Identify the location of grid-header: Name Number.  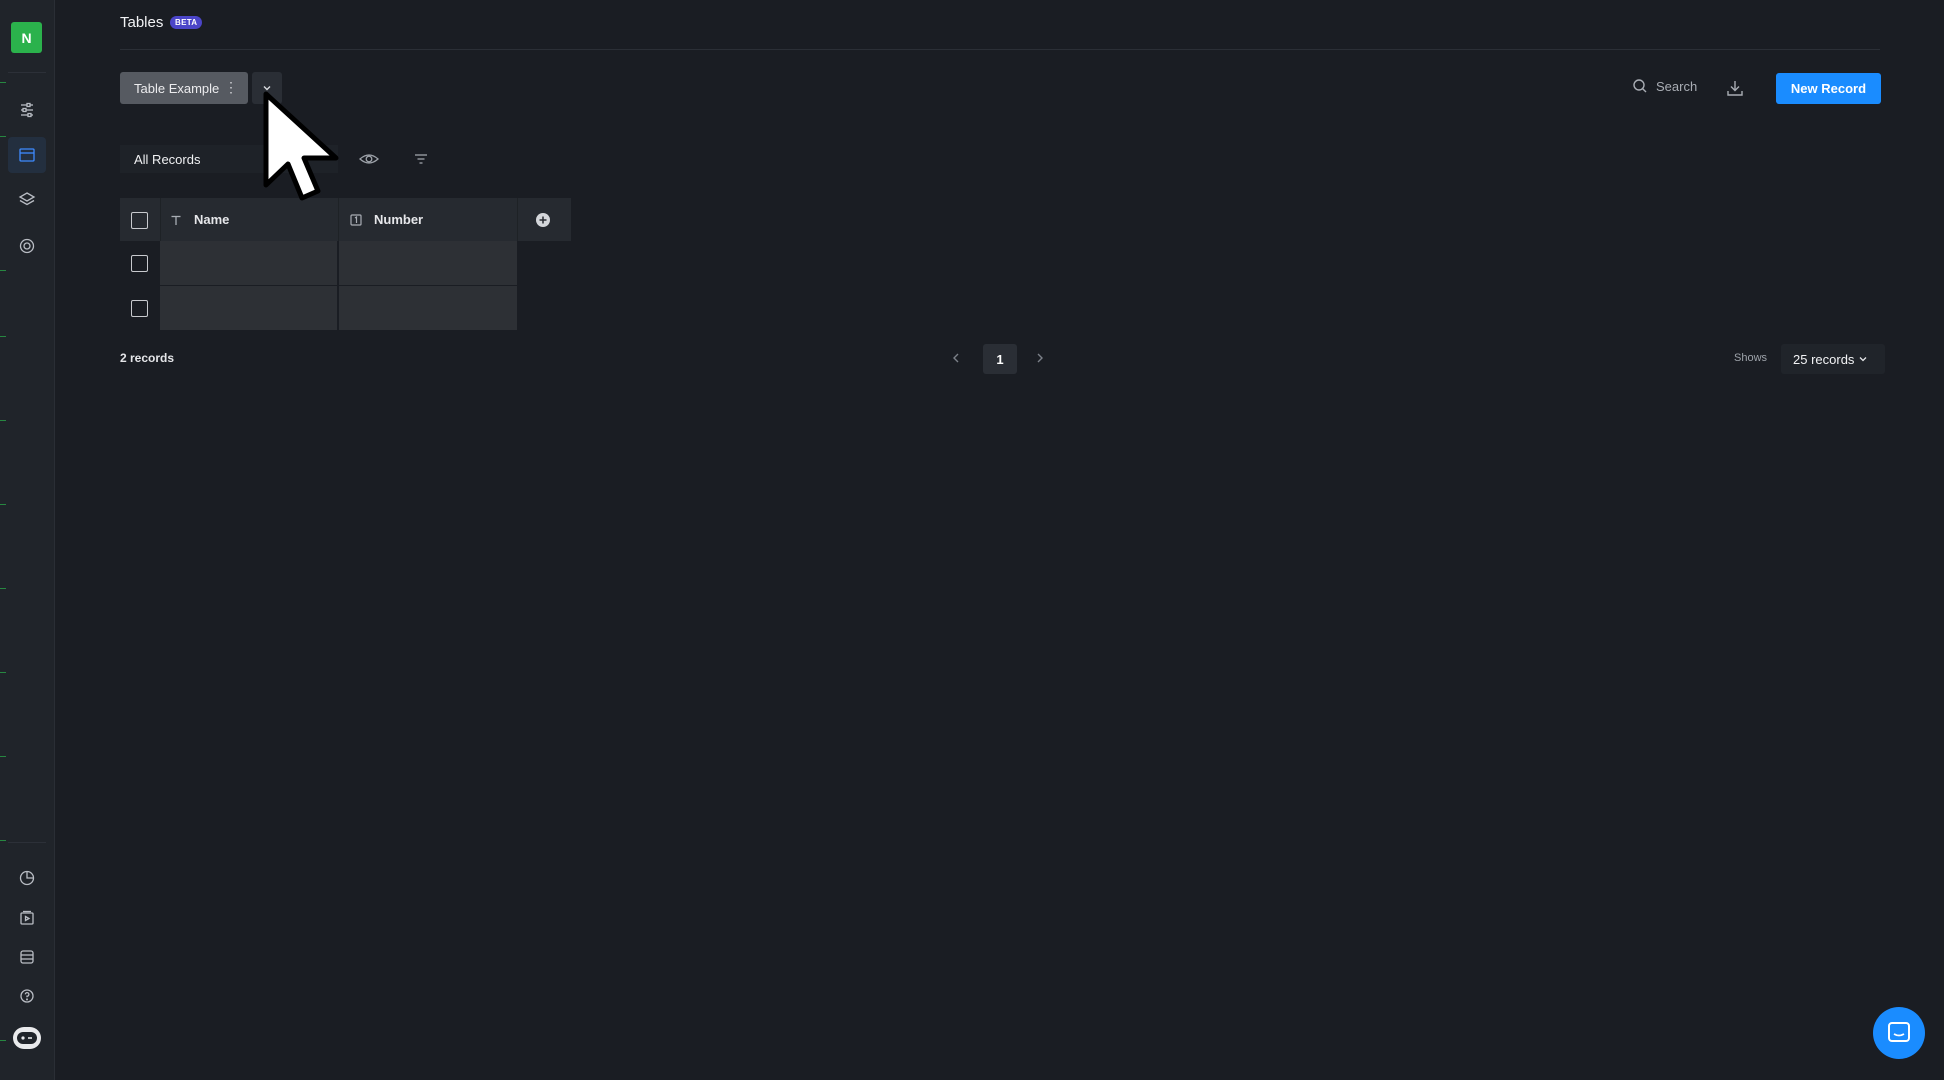
(345, 219).